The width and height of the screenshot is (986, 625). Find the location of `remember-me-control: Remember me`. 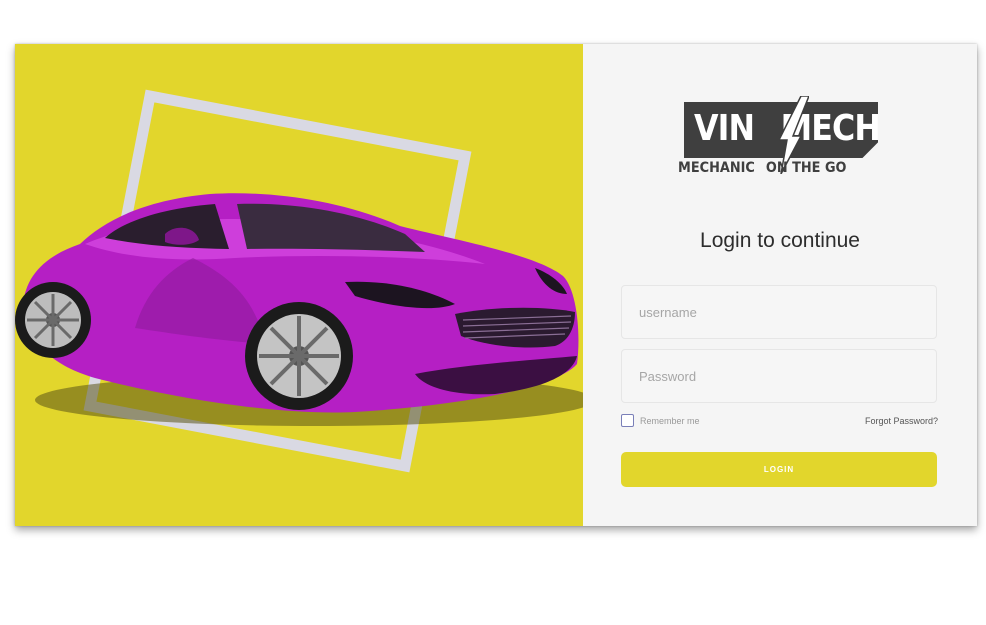

remember-me-control: Remember me is located at coordinates (660, 420).